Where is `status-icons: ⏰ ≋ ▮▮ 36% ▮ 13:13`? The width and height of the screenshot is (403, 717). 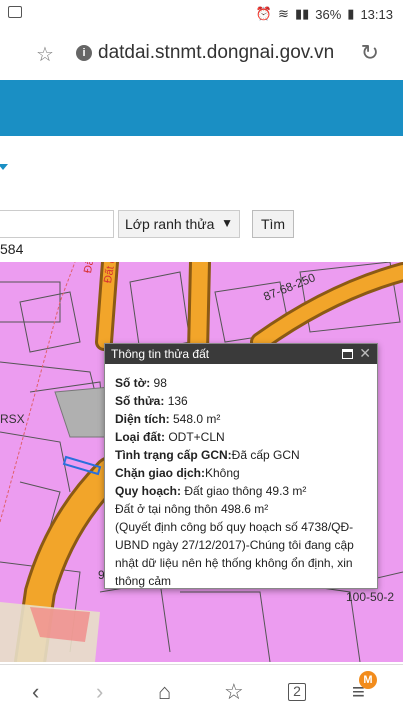
status-icons: ⏰ ≋ ▮▮ 36% ▮ 13:13 is located at coordinates (324, 14).